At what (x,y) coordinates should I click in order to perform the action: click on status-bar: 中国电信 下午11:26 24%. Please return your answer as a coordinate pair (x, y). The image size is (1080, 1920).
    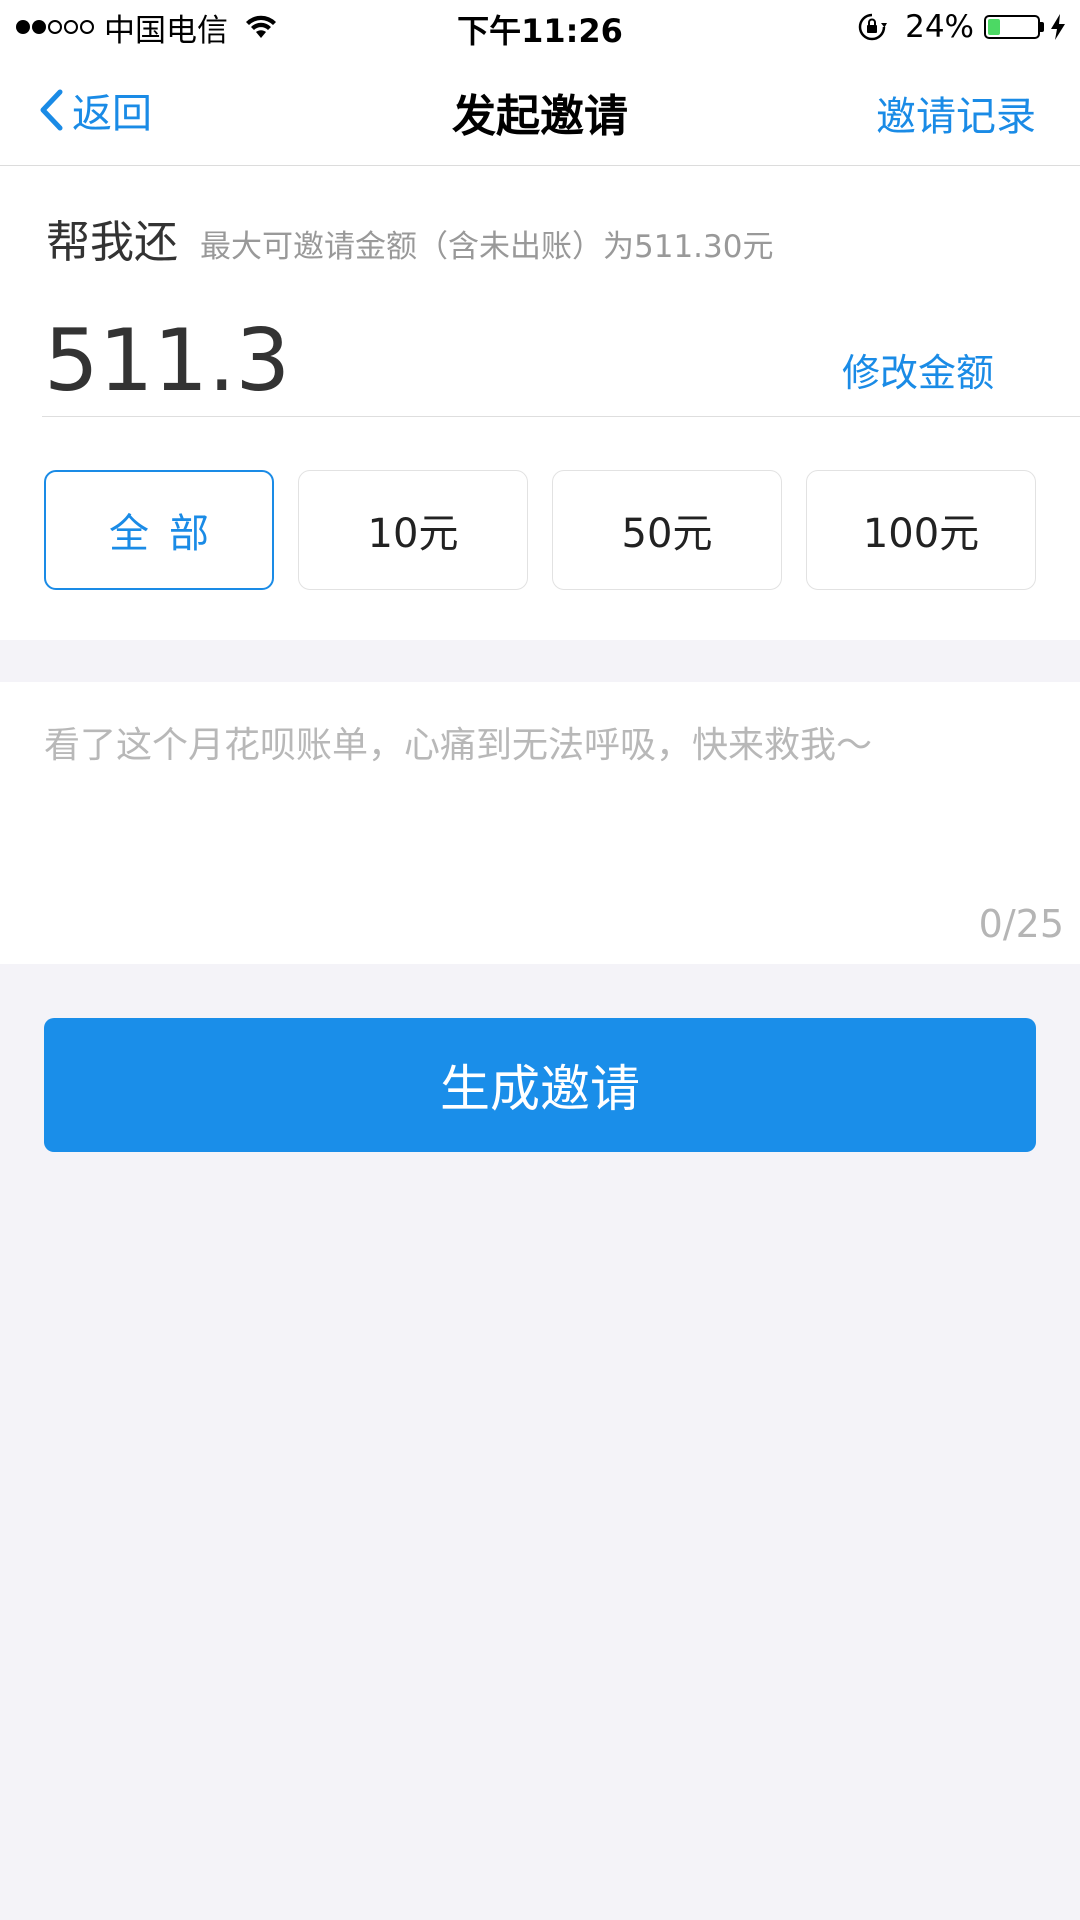
    Looking at the image, I should click on (540, 27).